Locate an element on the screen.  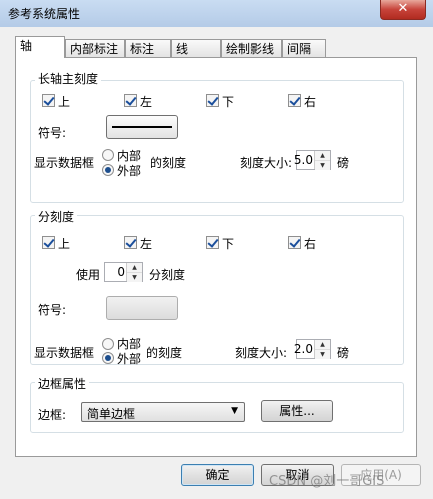
tab-label: 内部标注 is located at coordinates (94, 49).